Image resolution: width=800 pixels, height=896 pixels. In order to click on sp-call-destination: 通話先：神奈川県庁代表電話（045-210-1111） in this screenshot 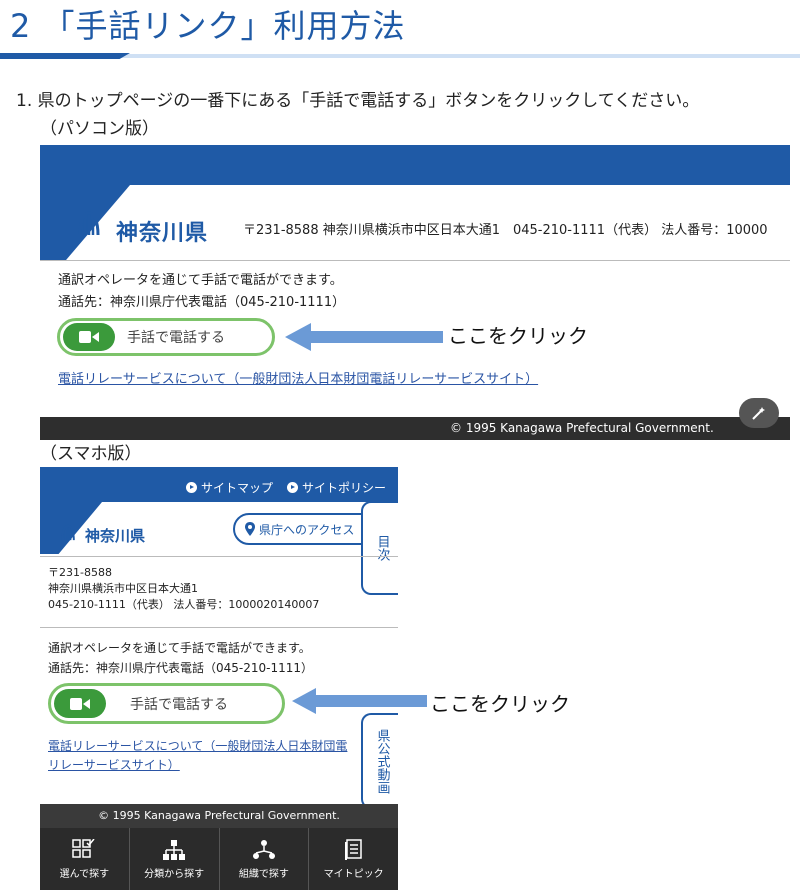, I will do `click(181, 668)`.